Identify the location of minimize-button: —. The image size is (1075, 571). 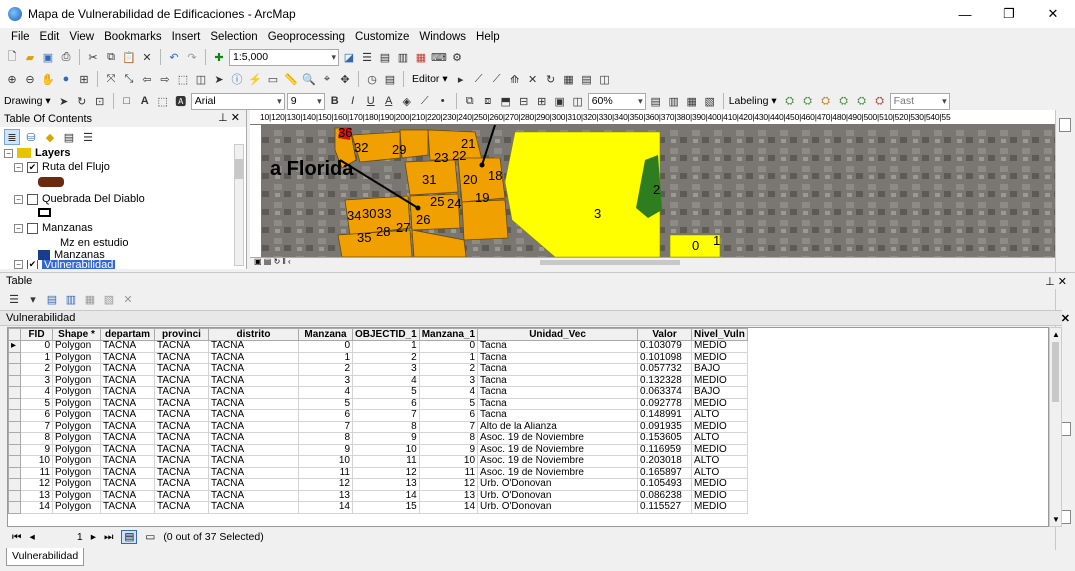
(965, 14).